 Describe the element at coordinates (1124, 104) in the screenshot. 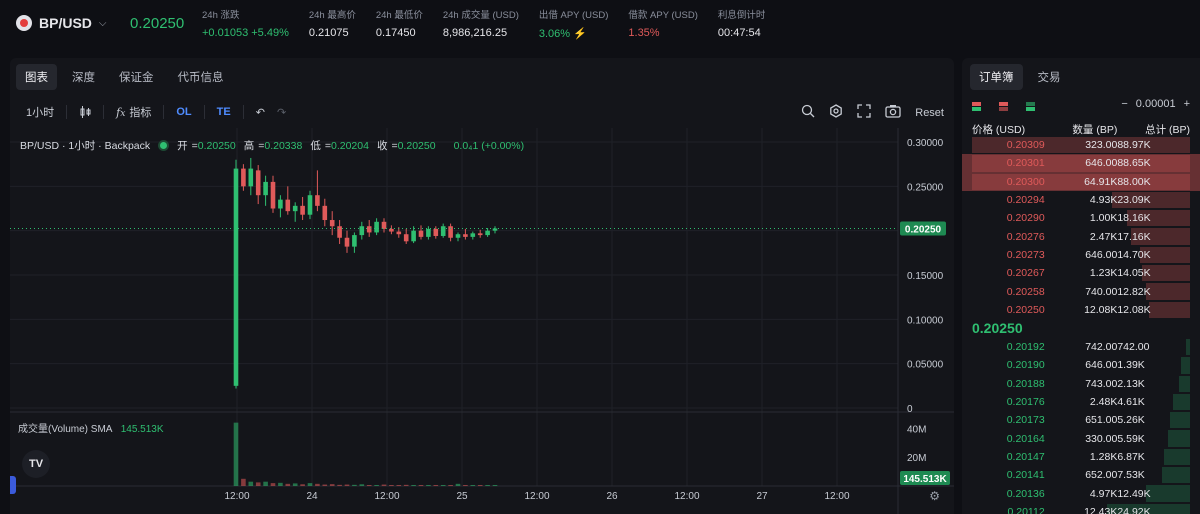

I see `tick-decrease-button: −` at that location.